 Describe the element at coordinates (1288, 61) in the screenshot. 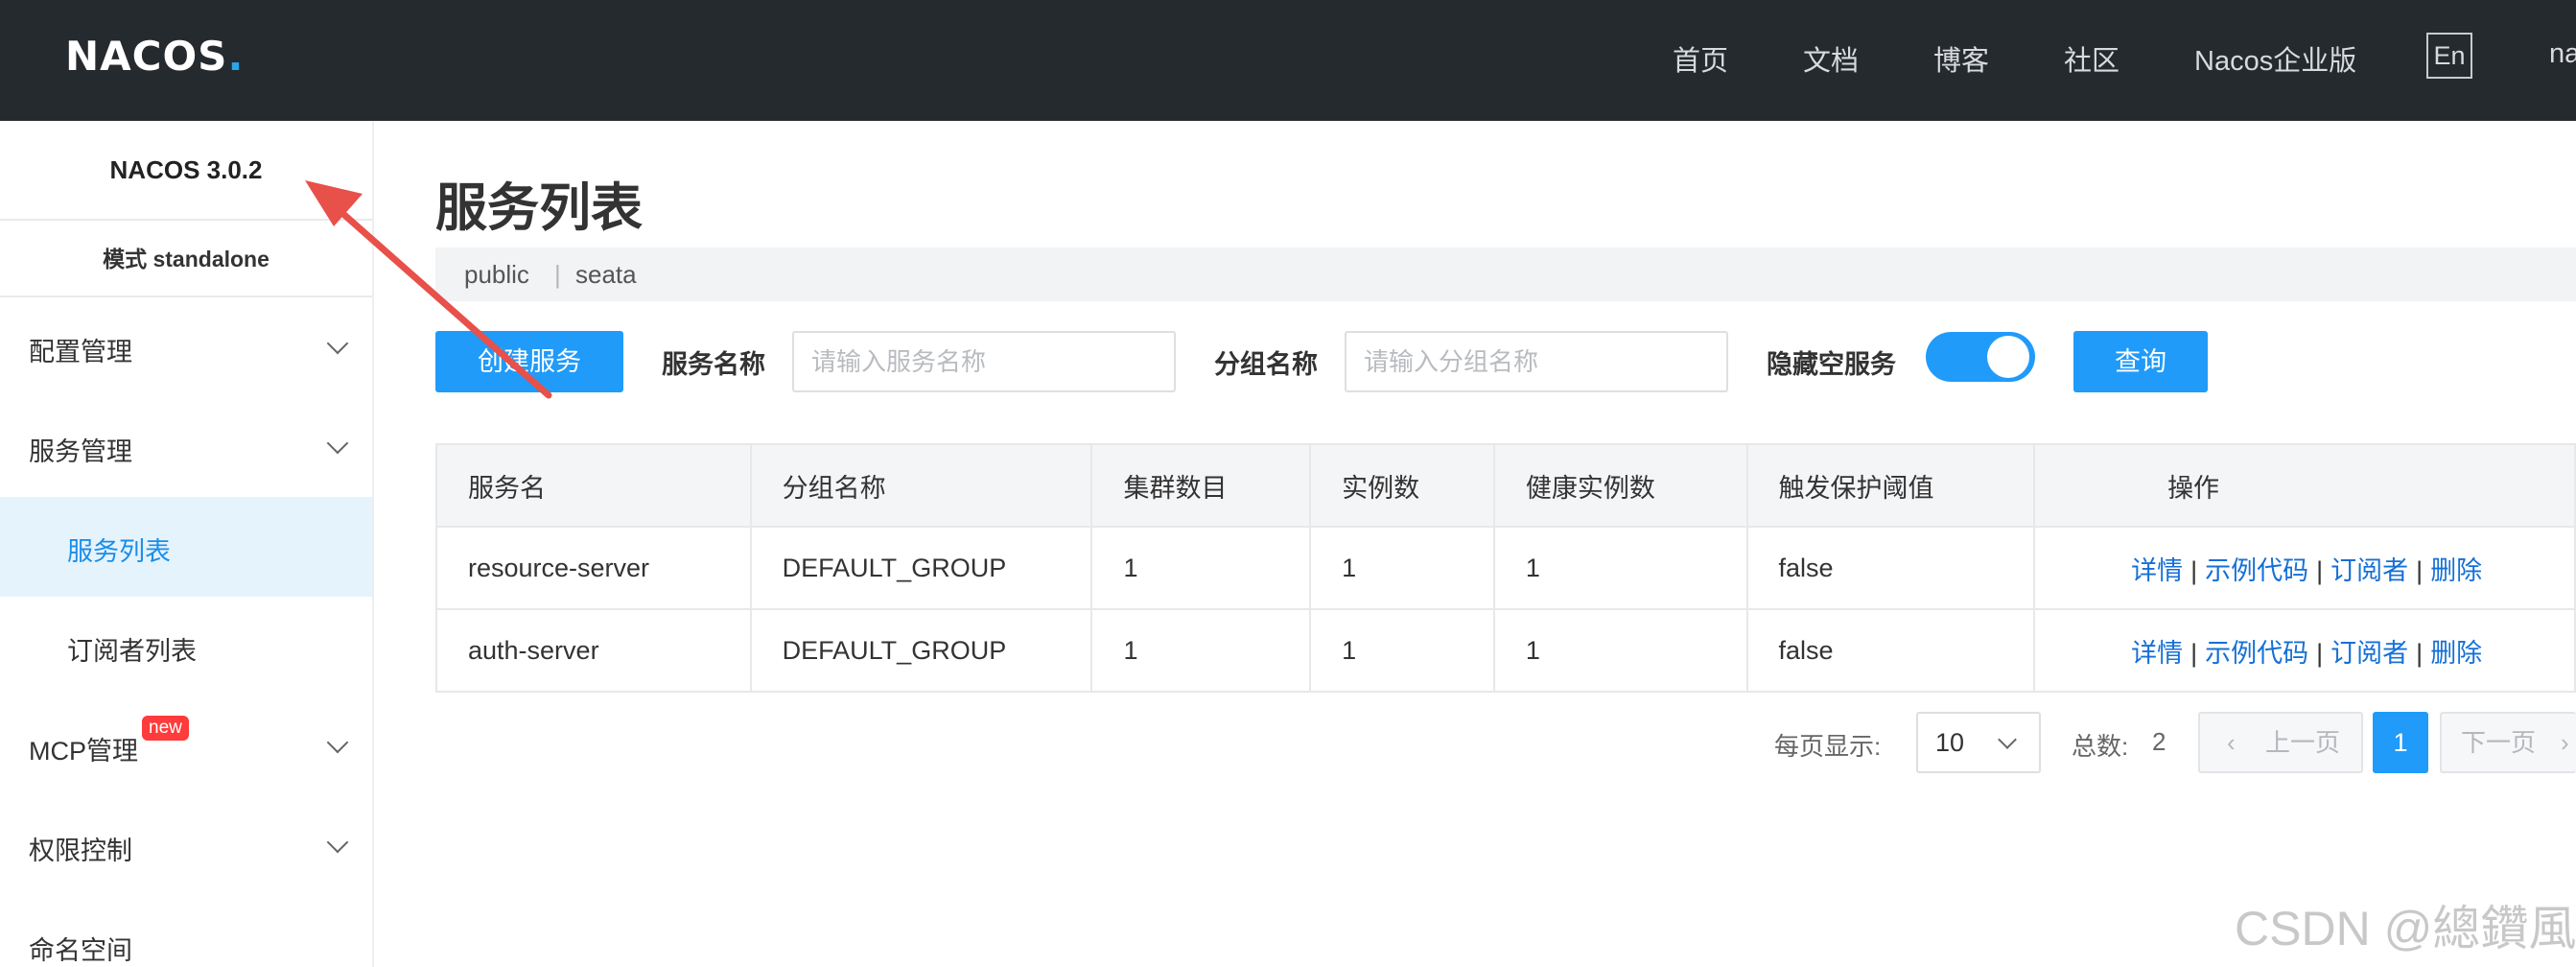

I see `top-navbar: NACOS. 首页 文档 博客 社区 Nacos企业版 En na` at that location.